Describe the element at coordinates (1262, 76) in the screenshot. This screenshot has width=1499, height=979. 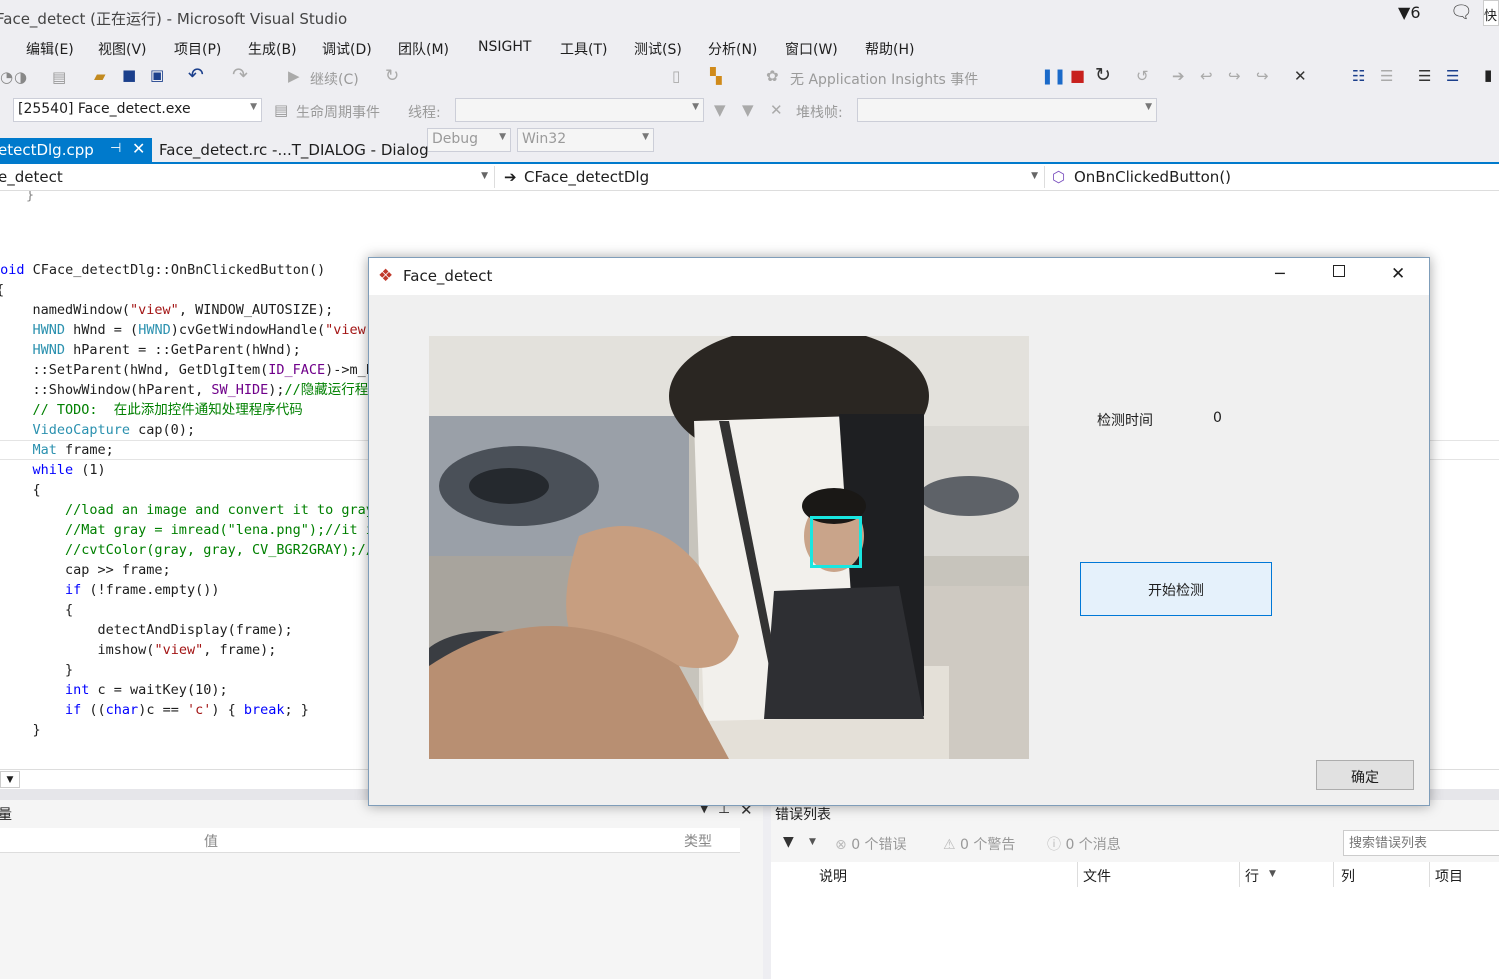
I see `step-back-icon: ↪` at that location.